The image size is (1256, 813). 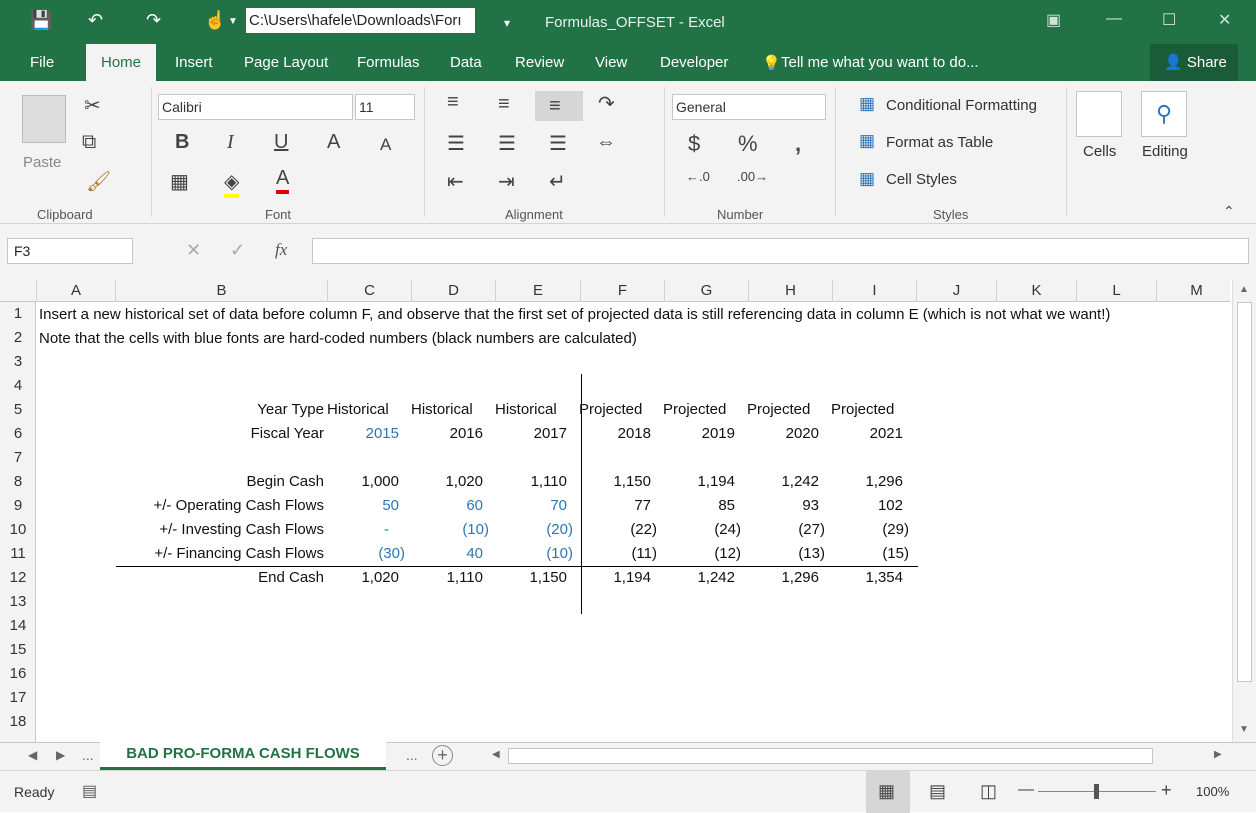 What do you see at coordinates (349, 530) in the screenshot?
I see `value-cell: -` at bounding box center [349, 530].